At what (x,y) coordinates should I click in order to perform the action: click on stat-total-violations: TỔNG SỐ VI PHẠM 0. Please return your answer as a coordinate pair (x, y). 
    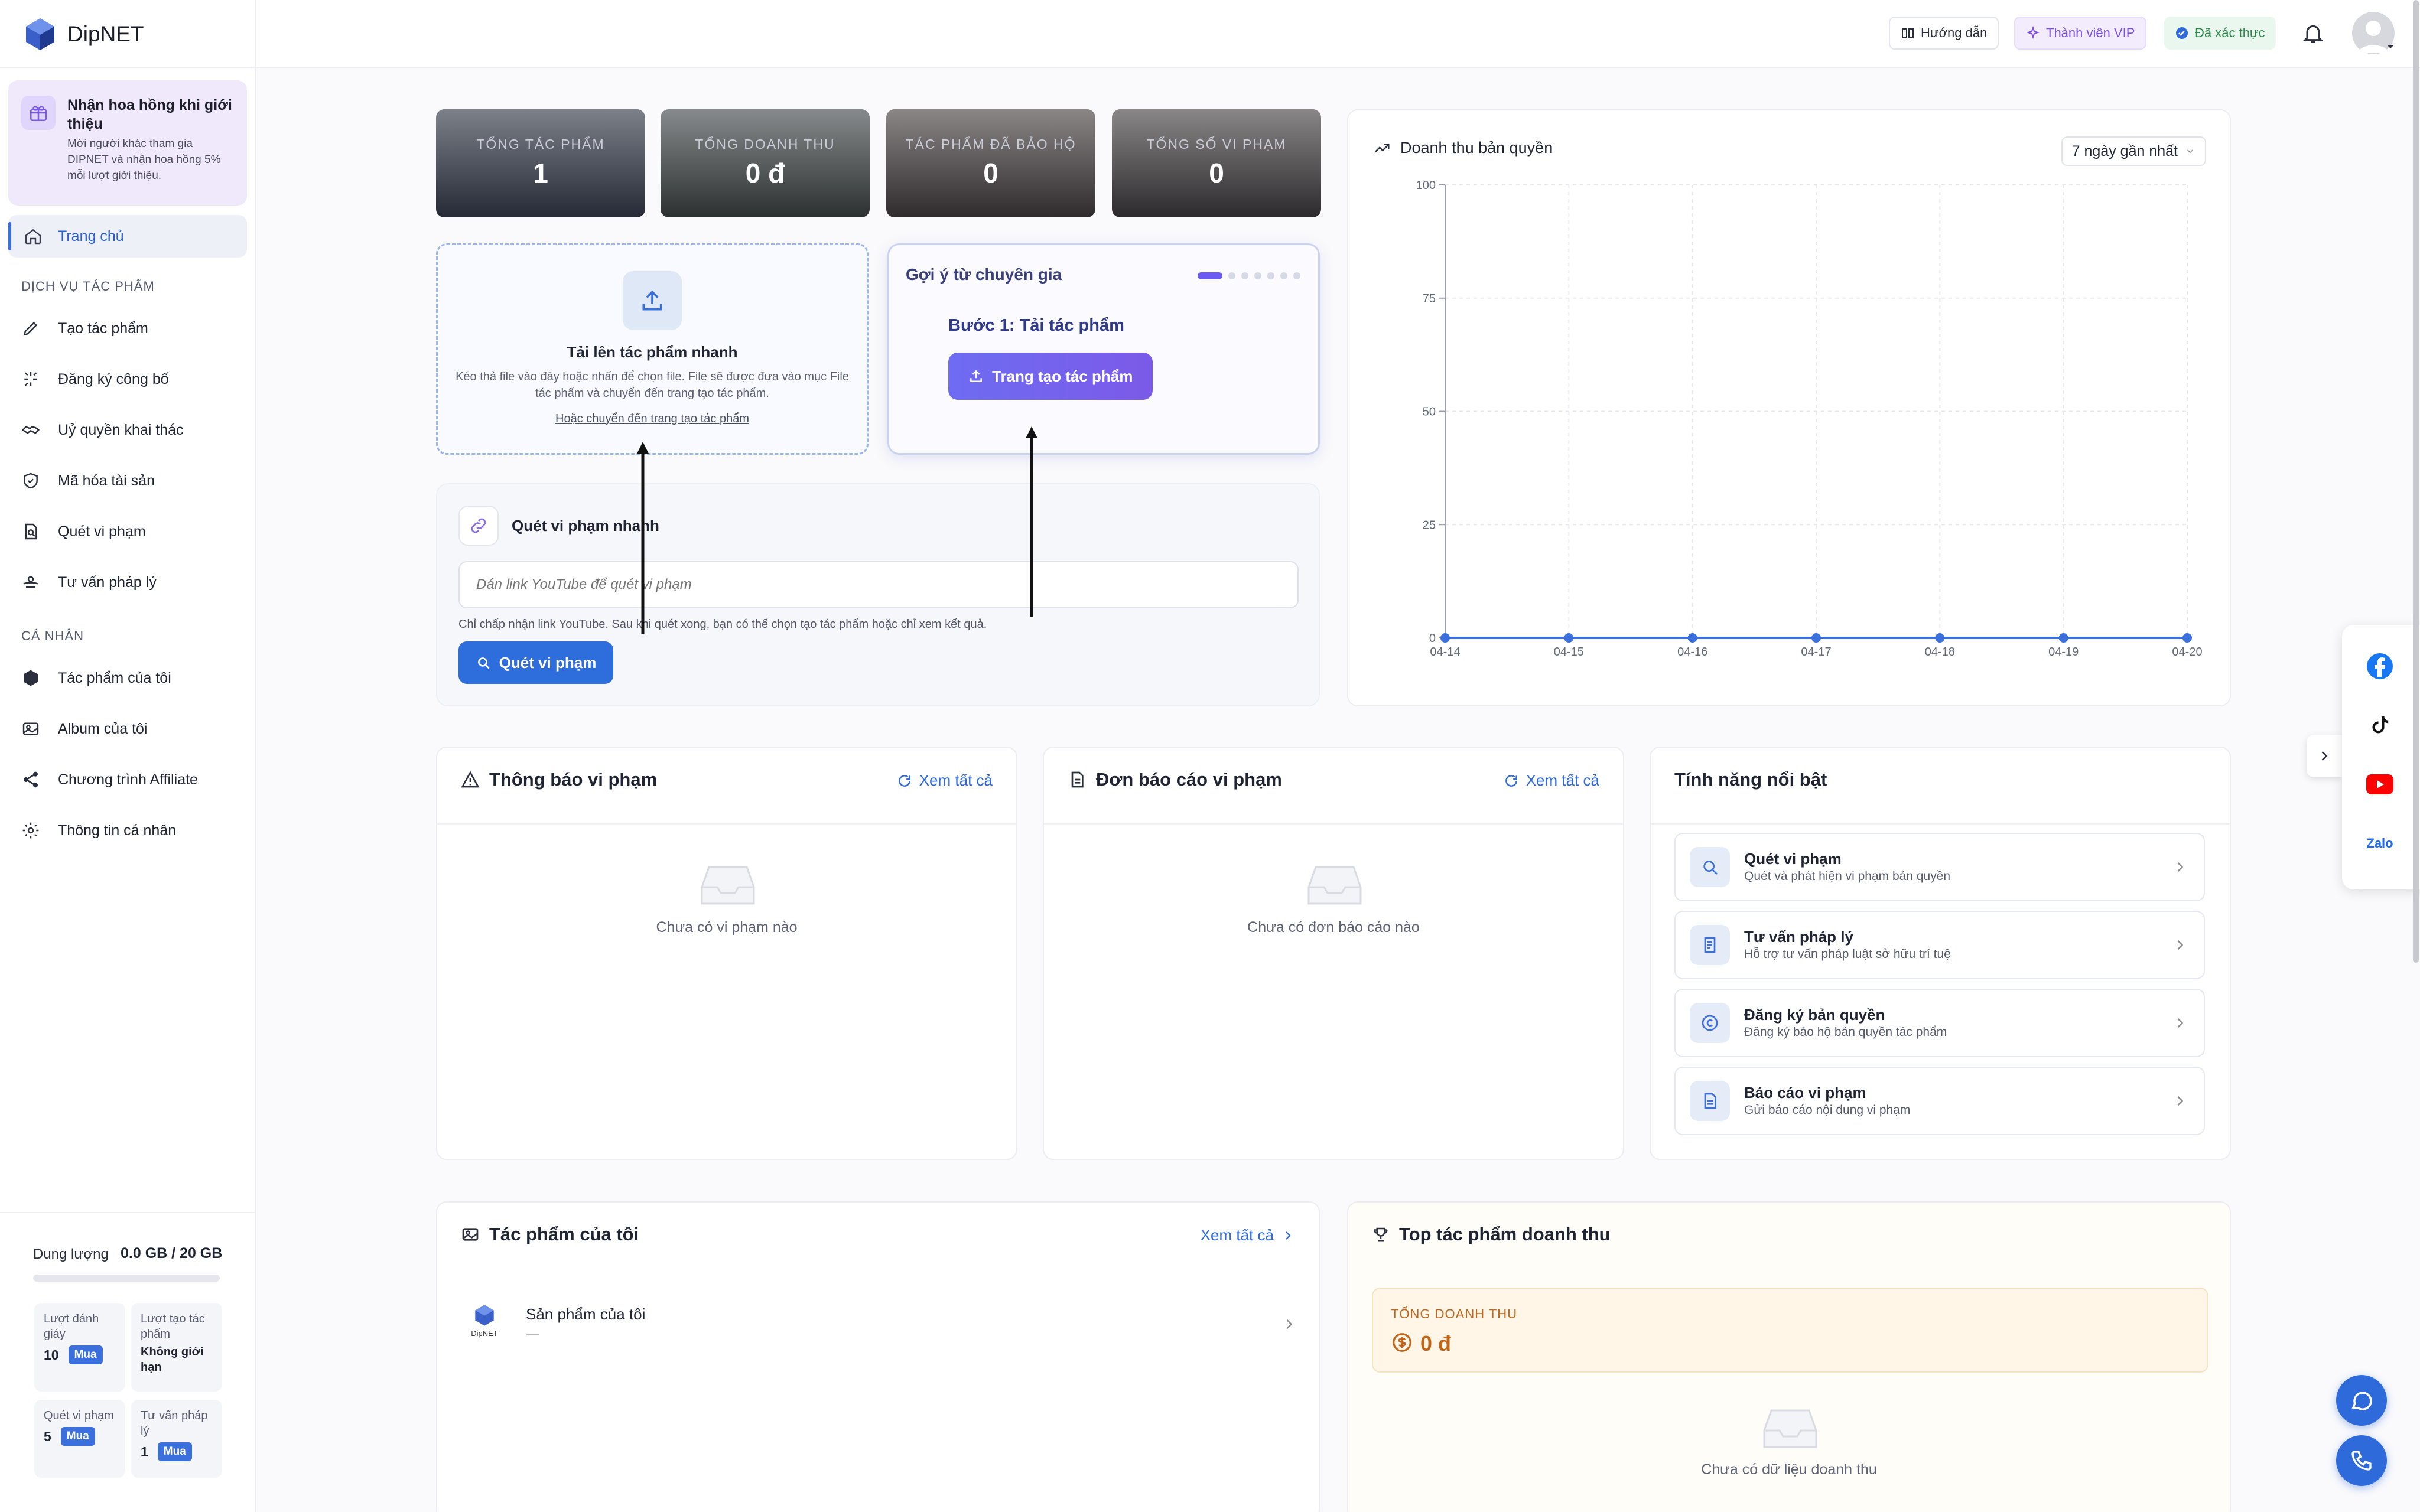
    Looking at the image, I should click on (1216, 163).